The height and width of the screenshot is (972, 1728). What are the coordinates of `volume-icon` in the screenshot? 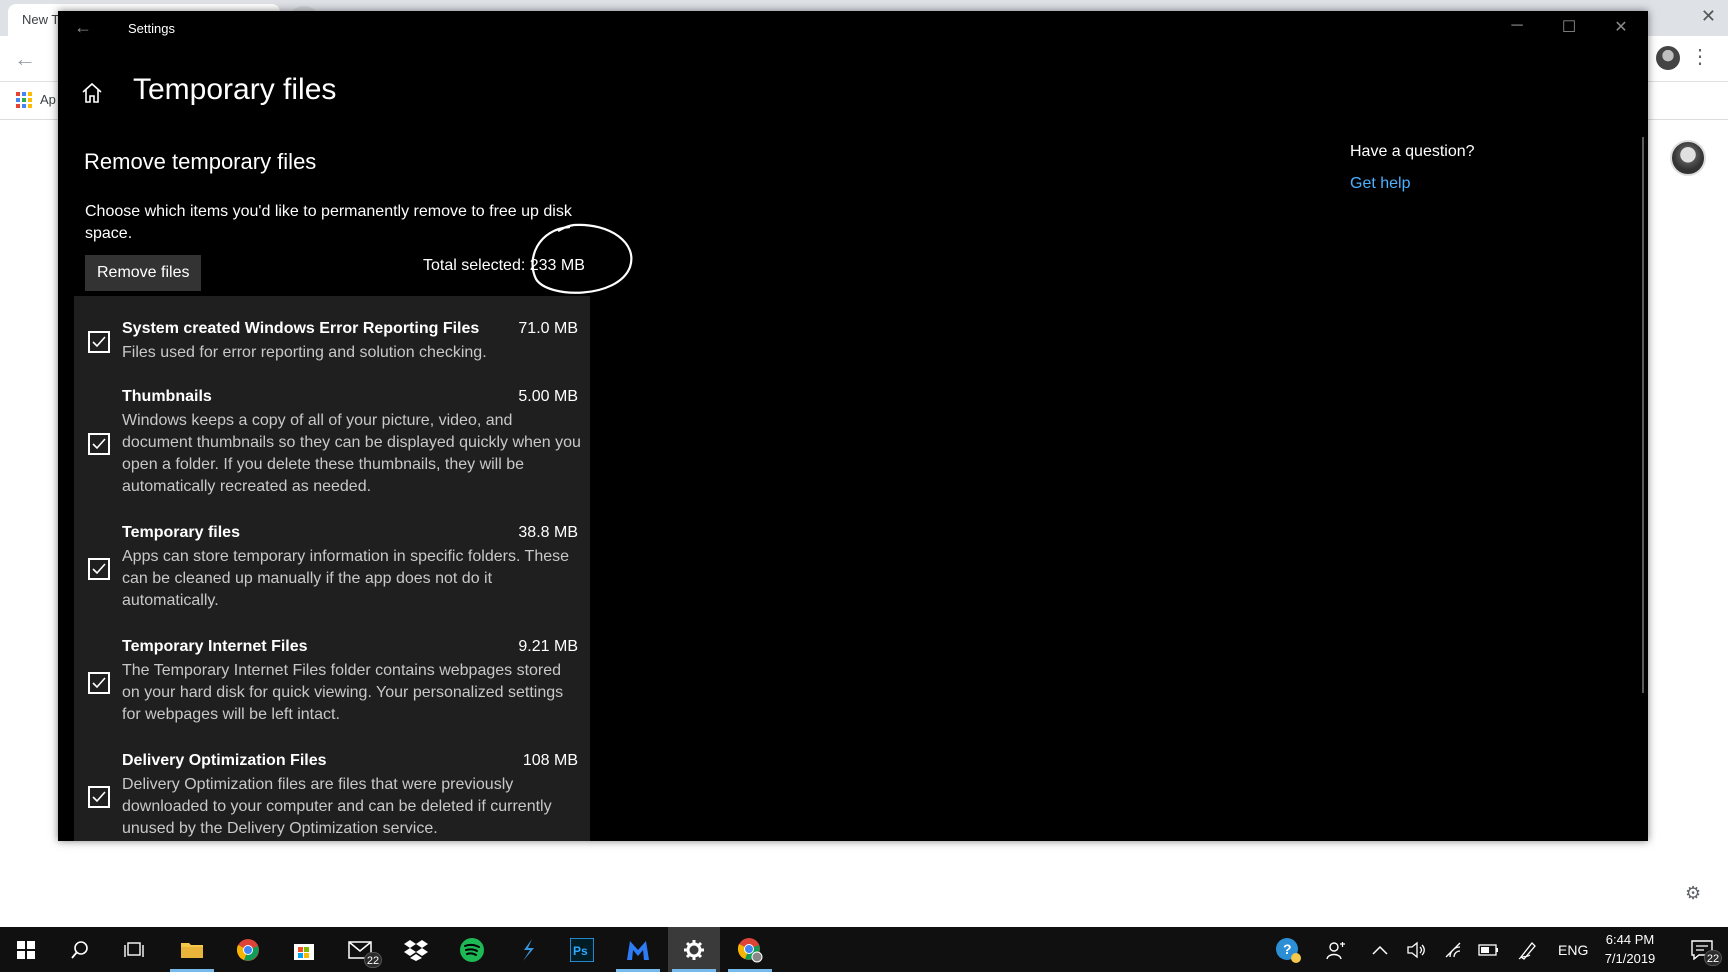 It's located at (1416, 949).